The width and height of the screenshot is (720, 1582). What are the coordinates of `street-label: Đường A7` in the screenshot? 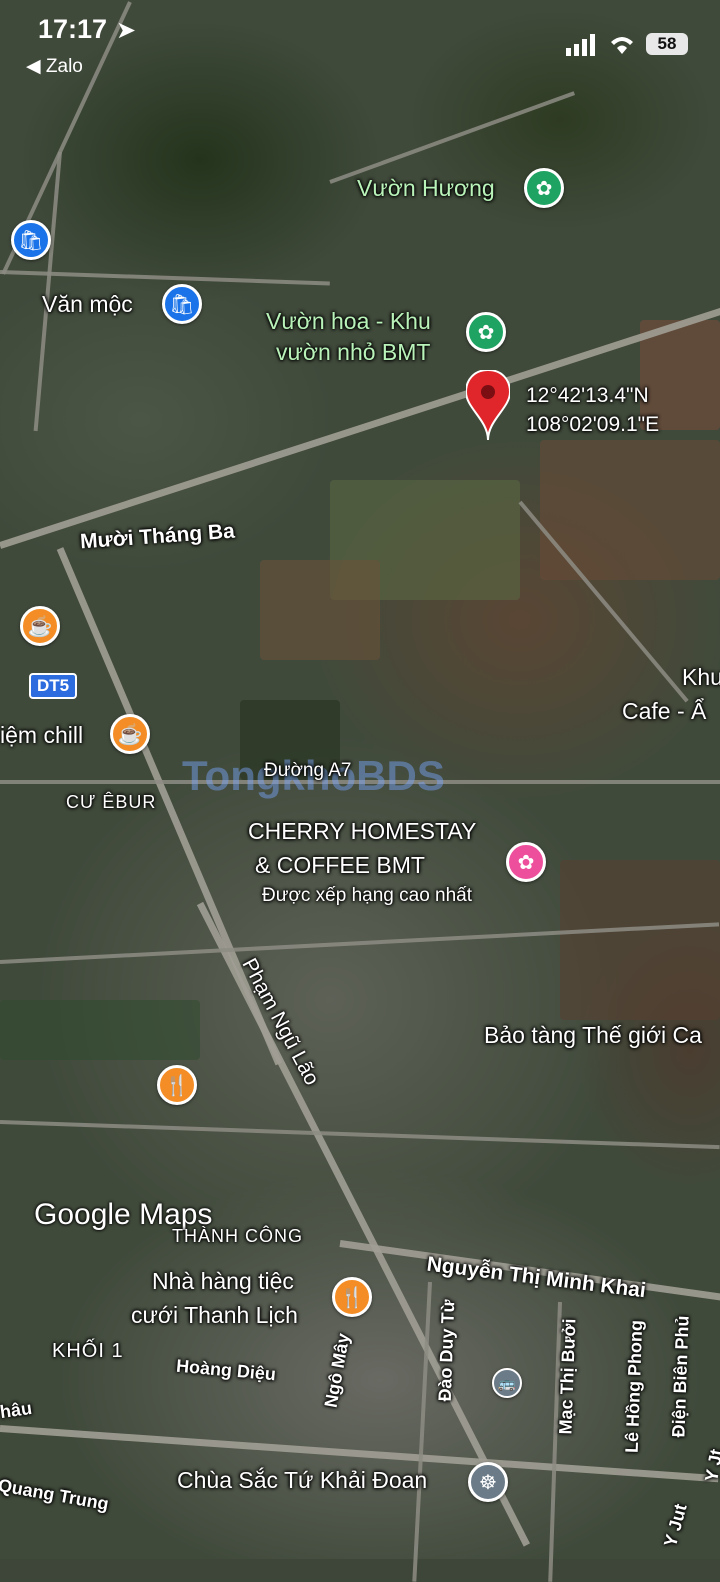 It's located at (308, 770).